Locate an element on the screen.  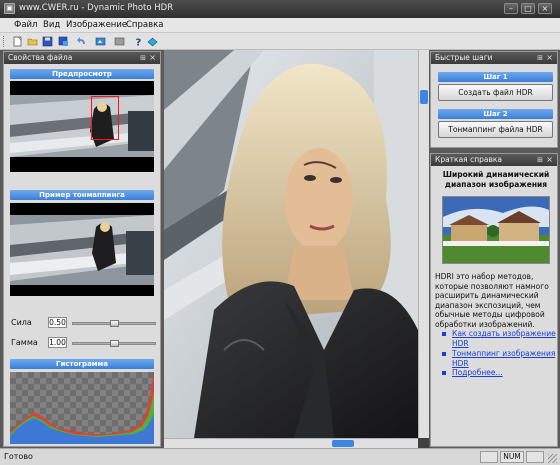
open-icon is located at coordinates (32, 41).